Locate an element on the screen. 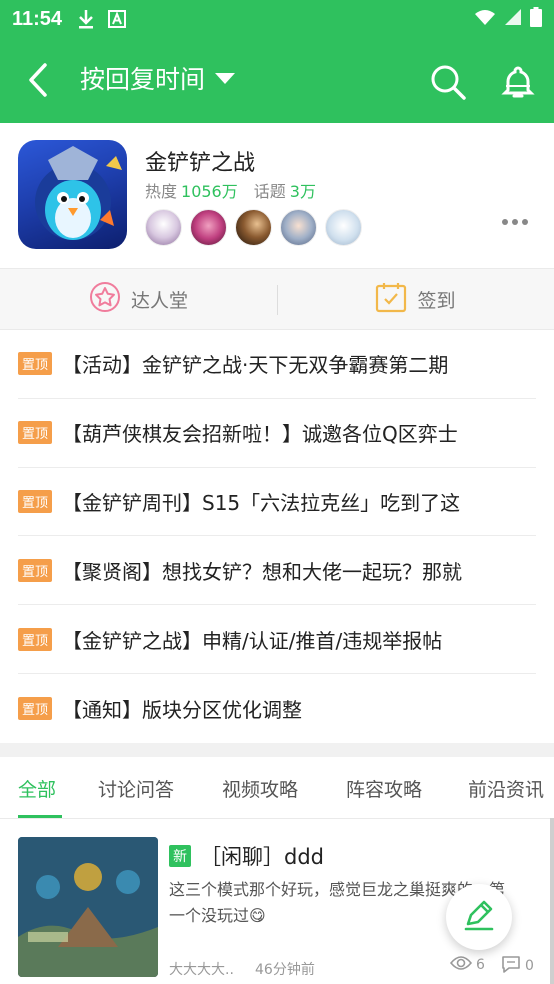 This screenshot has width=554, height=984. app-bar: 按回复时间 is located at coordinates (277, 80).